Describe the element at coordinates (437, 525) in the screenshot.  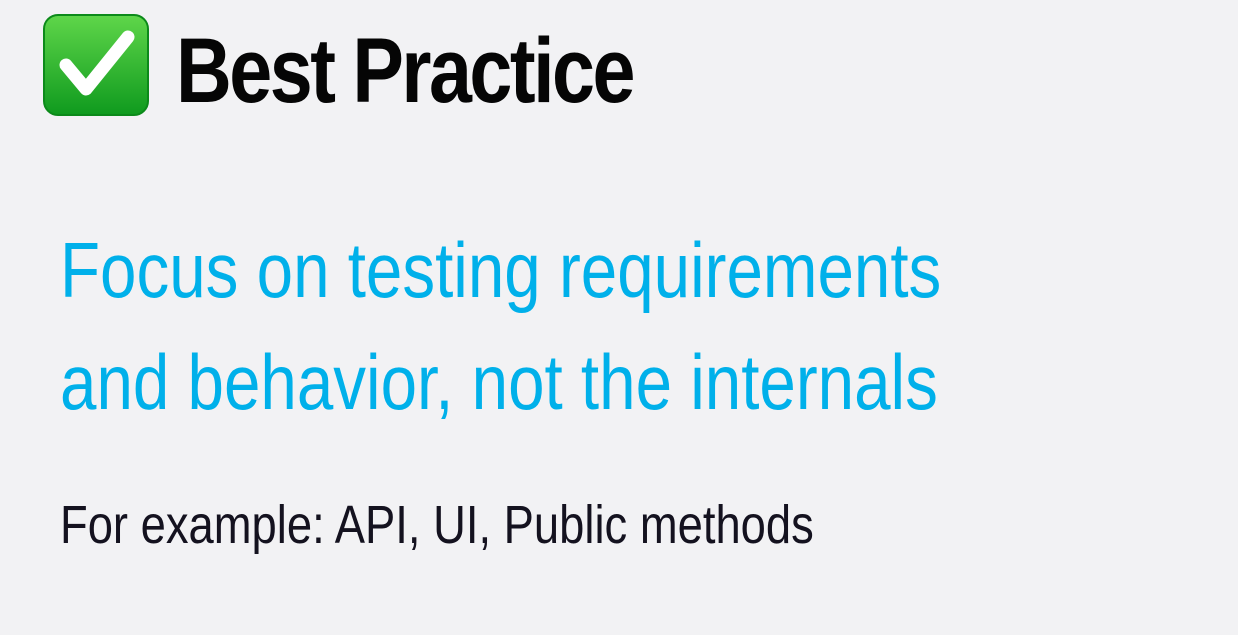
I see `example-text: For example: API, UI, Public methods` at that location.